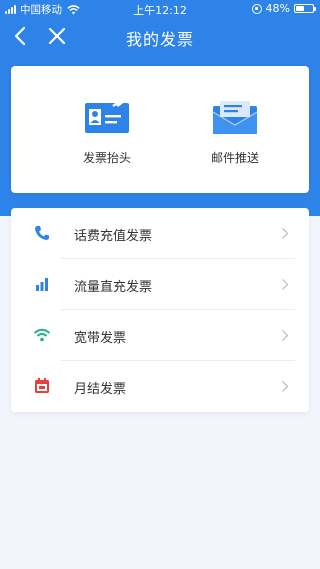 The width and height of the screenshot is (320, 569). What do you see at coordinates (160, 233) in the screenshot?
I see `list-item-phone-recharge: 话费充值发票` at bounding box center [160, 233].